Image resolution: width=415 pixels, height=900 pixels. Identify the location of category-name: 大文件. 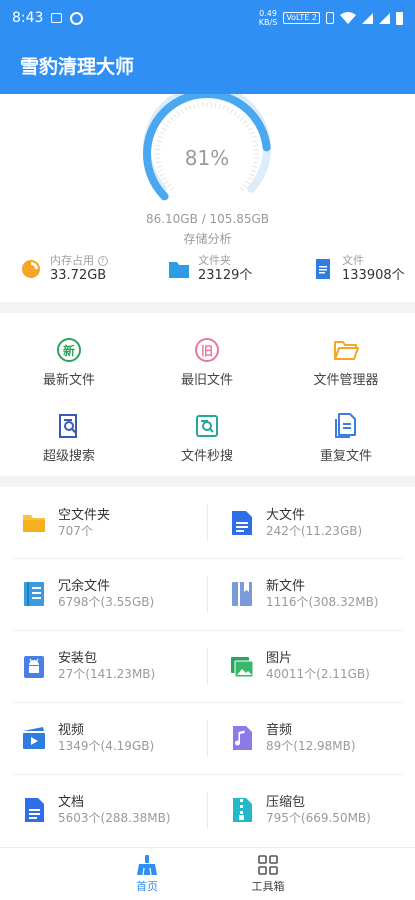
(286, 515).